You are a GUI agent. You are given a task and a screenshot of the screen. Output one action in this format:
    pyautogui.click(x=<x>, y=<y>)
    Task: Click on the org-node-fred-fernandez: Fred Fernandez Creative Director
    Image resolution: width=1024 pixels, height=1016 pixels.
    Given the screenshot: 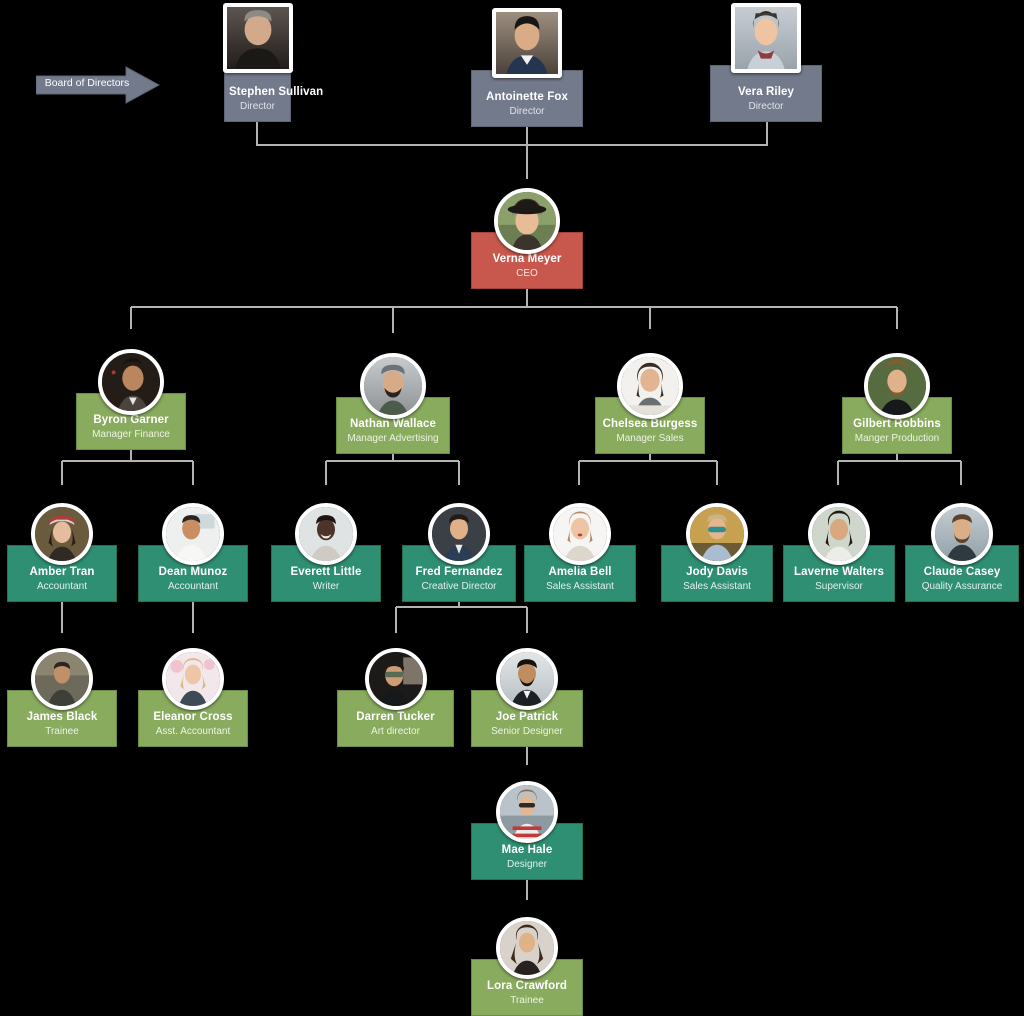 What is the action you would take?
    pyautogui.click(x=459, y=552)
    